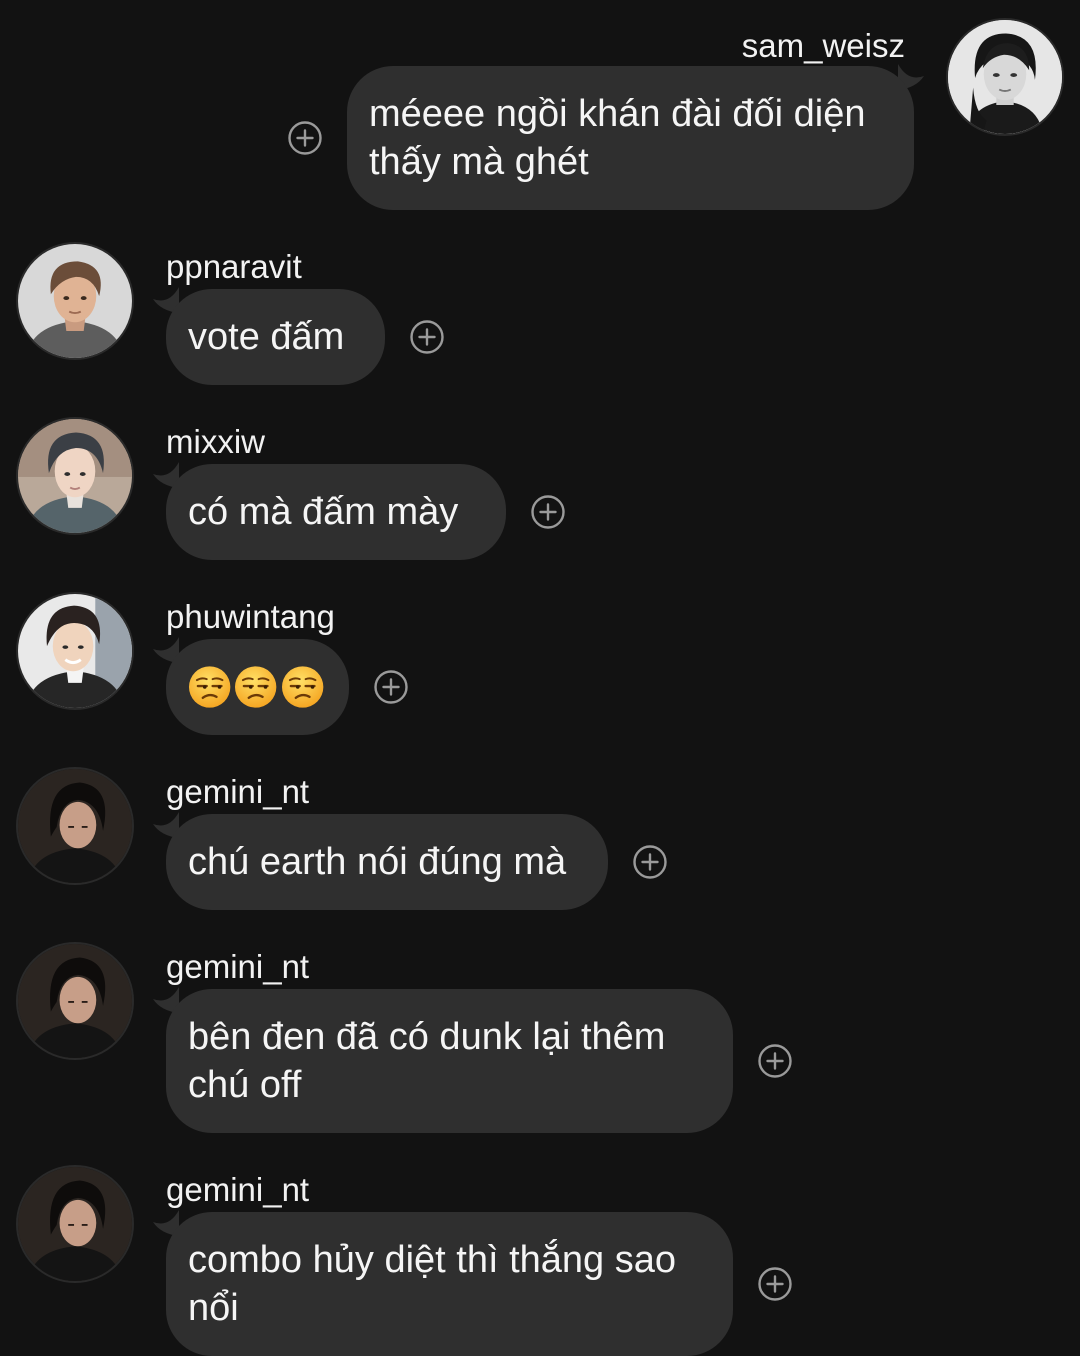 The height and width of the screenshot is (1356, 1080). I want to click on message-bubble: vote đấm, so click(275, 337).